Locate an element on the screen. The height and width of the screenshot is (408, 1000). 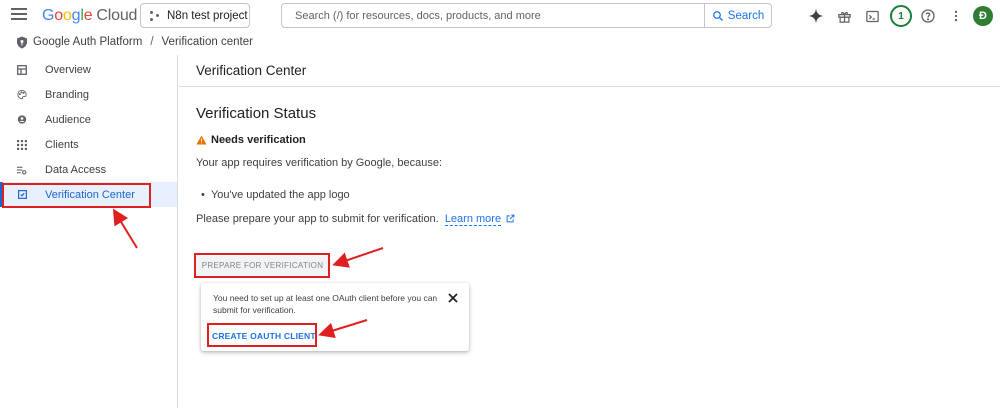
learn-more-label: Learn more is located at coordinates (473, 219).